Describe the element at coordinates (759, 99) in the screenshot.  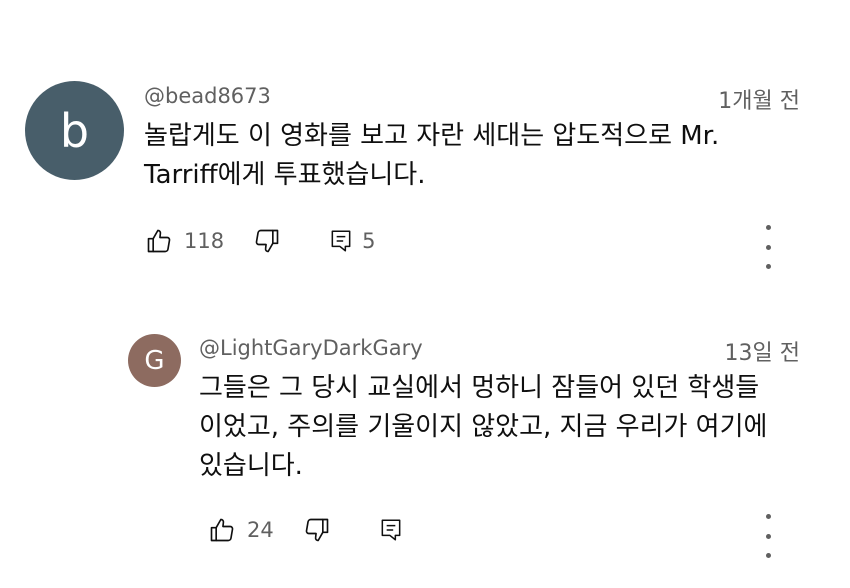
I see `comment-timestamp: 1개월 전` at that location.